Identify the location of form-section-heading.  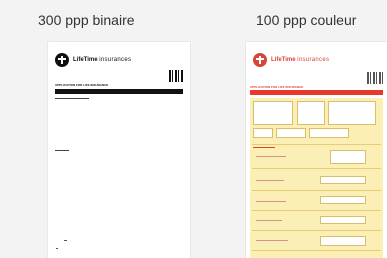
(264, 147).